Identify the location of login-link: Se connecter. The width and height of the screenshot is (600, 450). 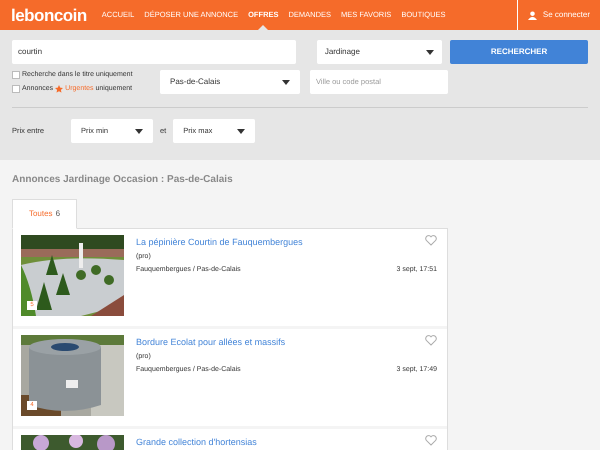
(566, 15).